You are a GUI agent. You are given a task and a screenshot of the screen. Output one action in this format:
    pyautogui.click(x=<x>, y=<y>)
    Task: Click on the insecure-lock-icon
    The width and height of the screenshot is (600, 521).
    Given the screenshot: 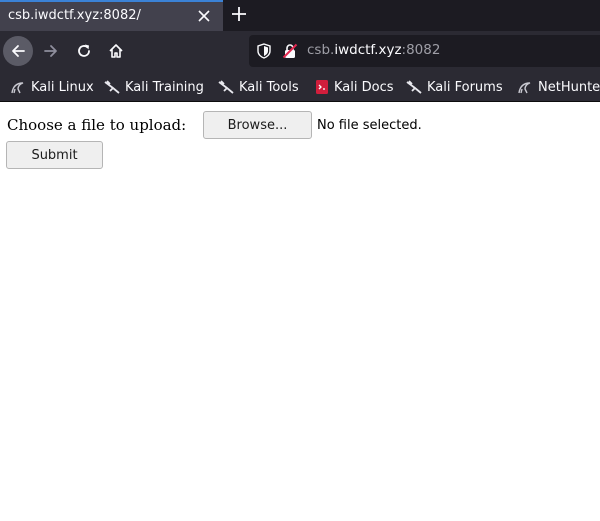 What is the action you would take?
    pyautogui.click(x=290, y=51)
    